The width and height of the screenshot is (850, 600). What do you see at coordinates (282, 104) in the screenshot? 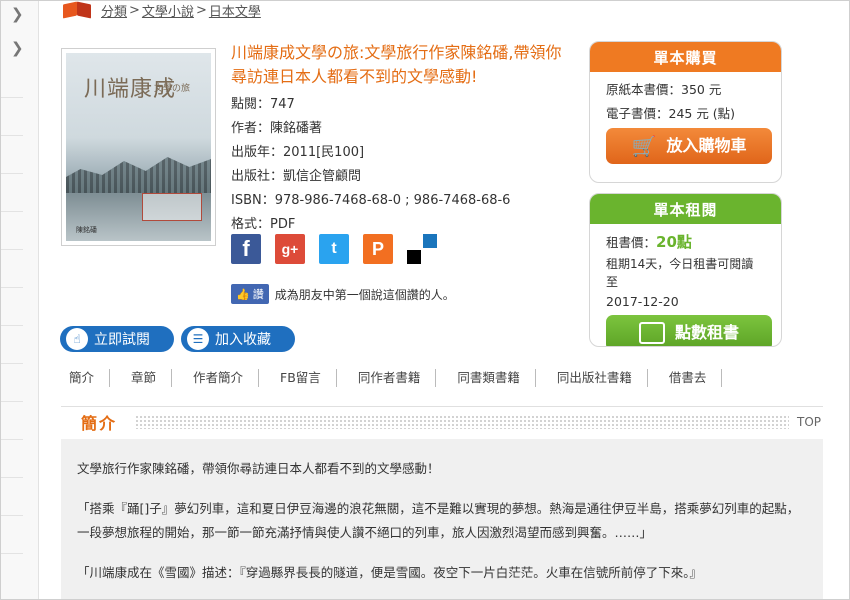
I see `views-value: 747` at bounding box center [282, 104].